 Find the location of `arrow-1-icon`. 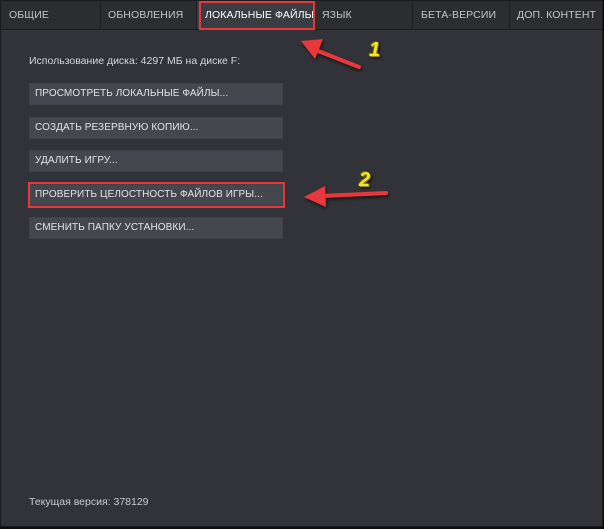

arrow-1-icon is located at coordinates (331, 54).